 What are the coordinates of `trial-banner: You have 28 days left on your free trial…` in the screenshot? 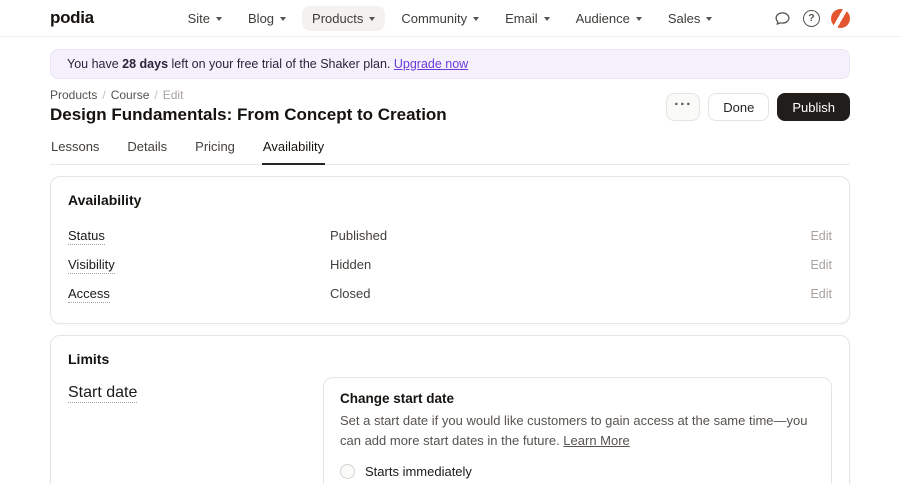 It's located at (450, 64).